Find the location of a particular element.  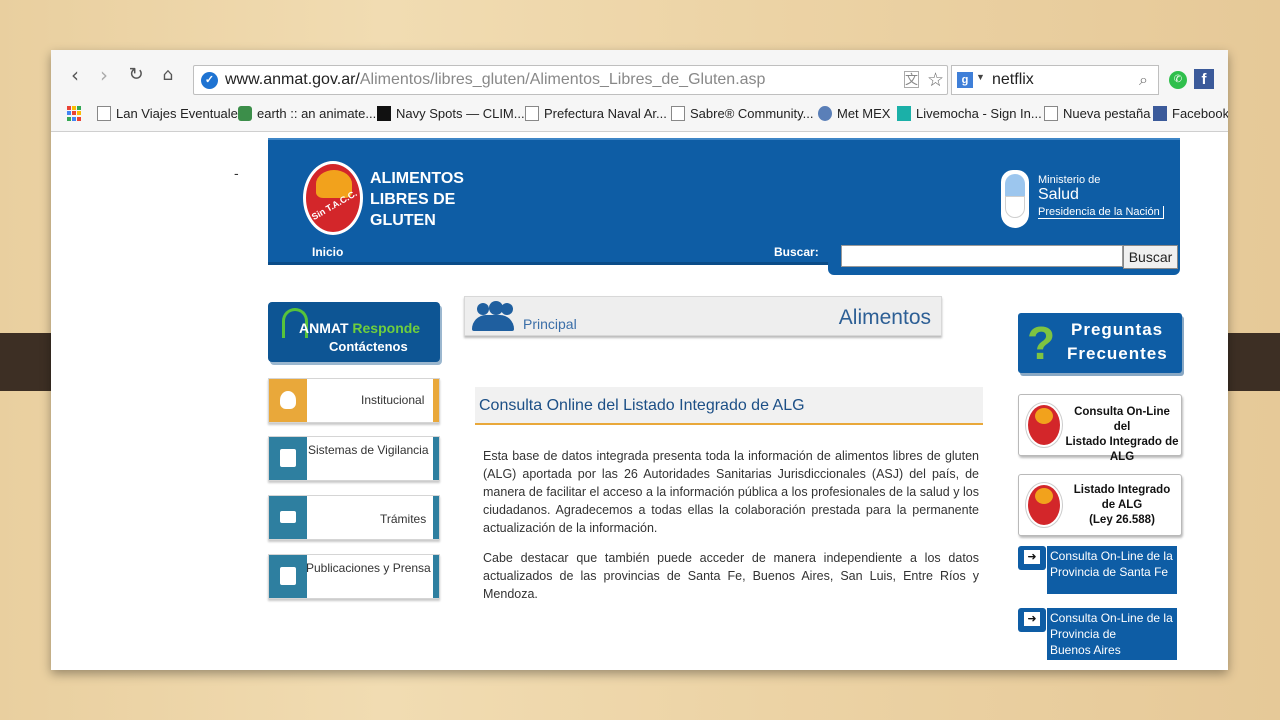

bookmark-item: Lan Viajes Eventuales is located at coordinates (170, 113).